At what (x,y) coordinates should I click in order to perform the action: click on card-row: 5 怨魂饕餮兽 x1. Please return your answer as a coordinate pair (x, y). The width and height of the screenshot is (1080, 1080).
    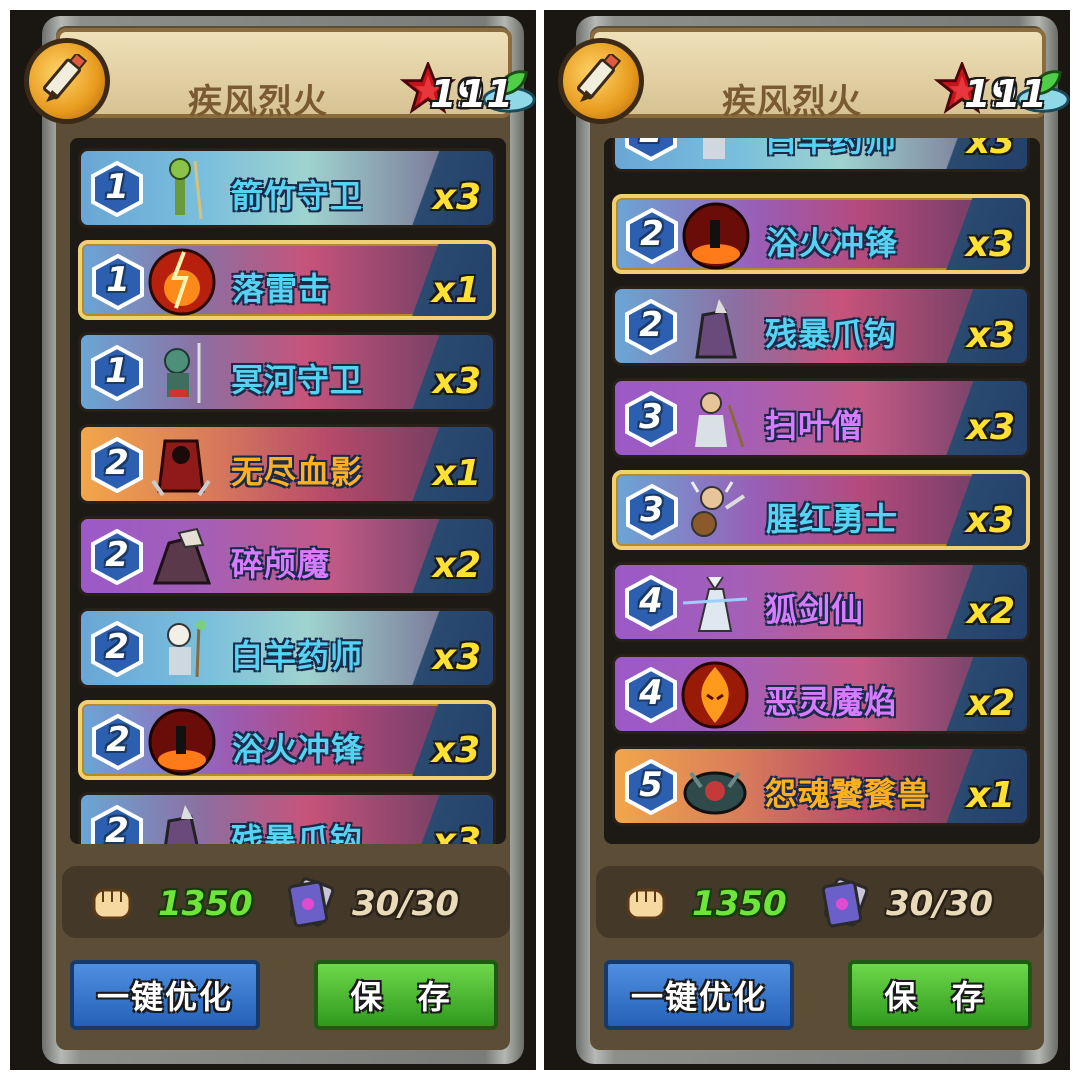
    Looking at the image, I should click on (821, 786).